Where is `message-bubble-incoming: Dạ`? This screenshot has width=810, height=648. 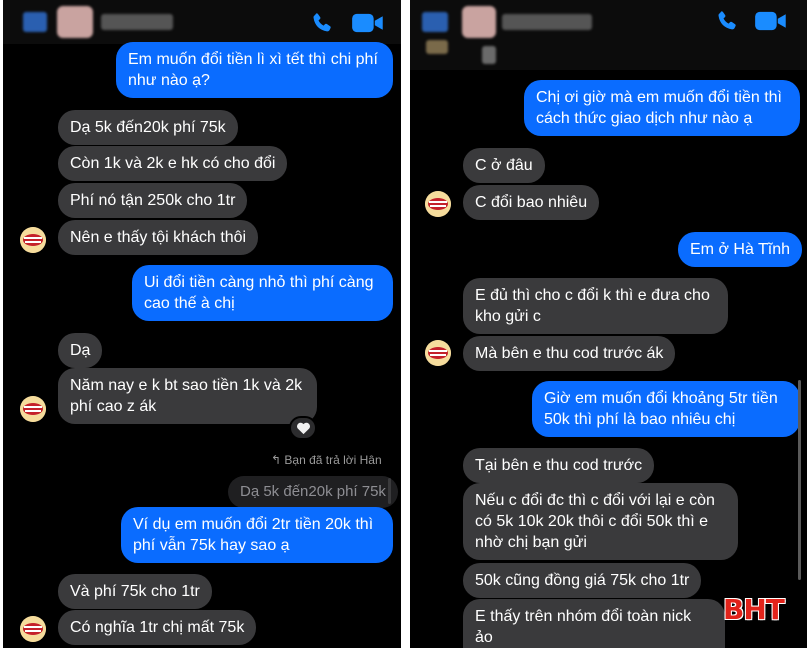 message-bubble-incoming: Dạ is located at coordinates (80, 350).